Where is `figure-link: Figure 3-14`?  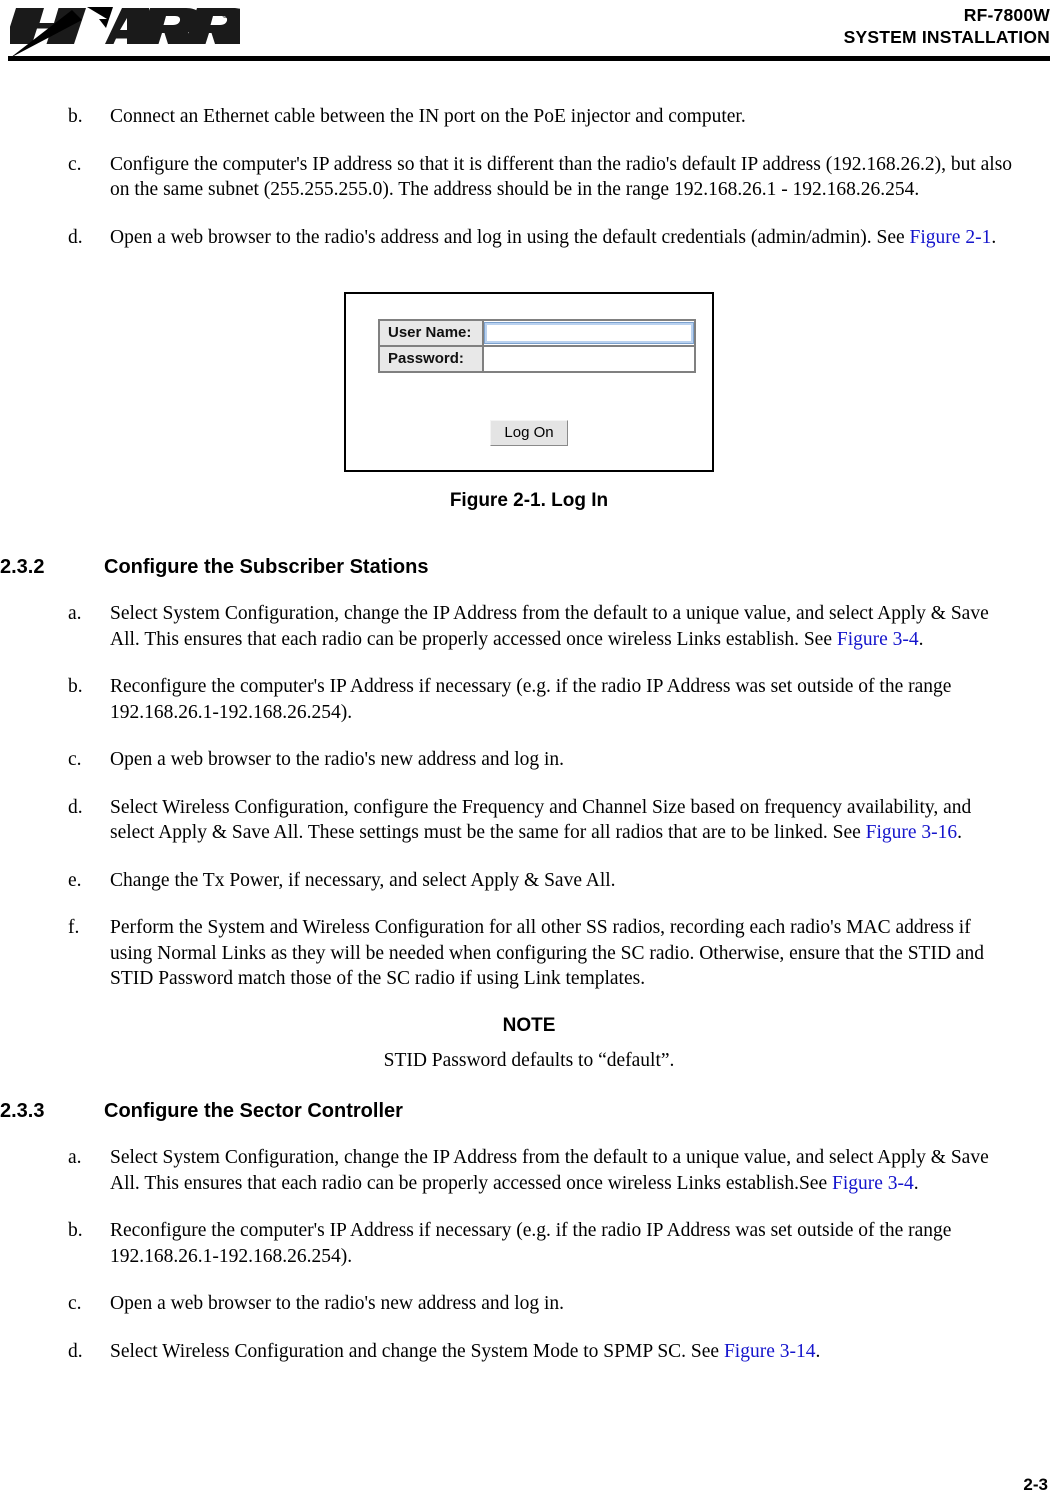 figure-link: Figure 3-14 is located at coordinates (770, 1351).